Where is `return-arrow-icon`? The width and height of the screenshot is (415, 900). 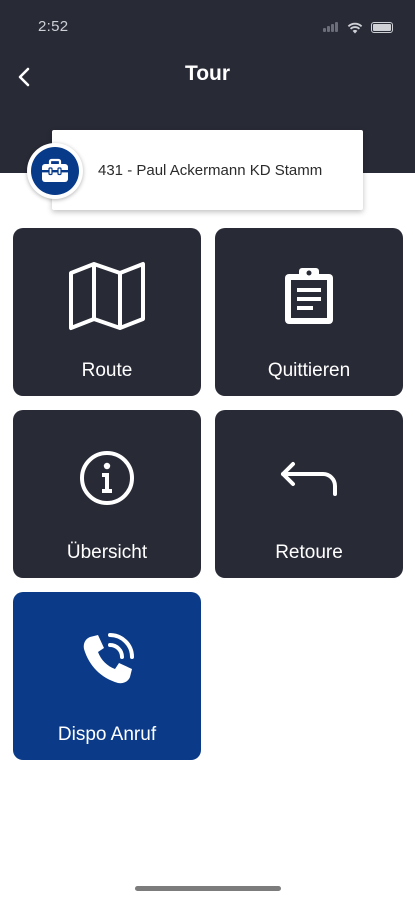 return-arrow-icon is located at coordinates (309, 479).